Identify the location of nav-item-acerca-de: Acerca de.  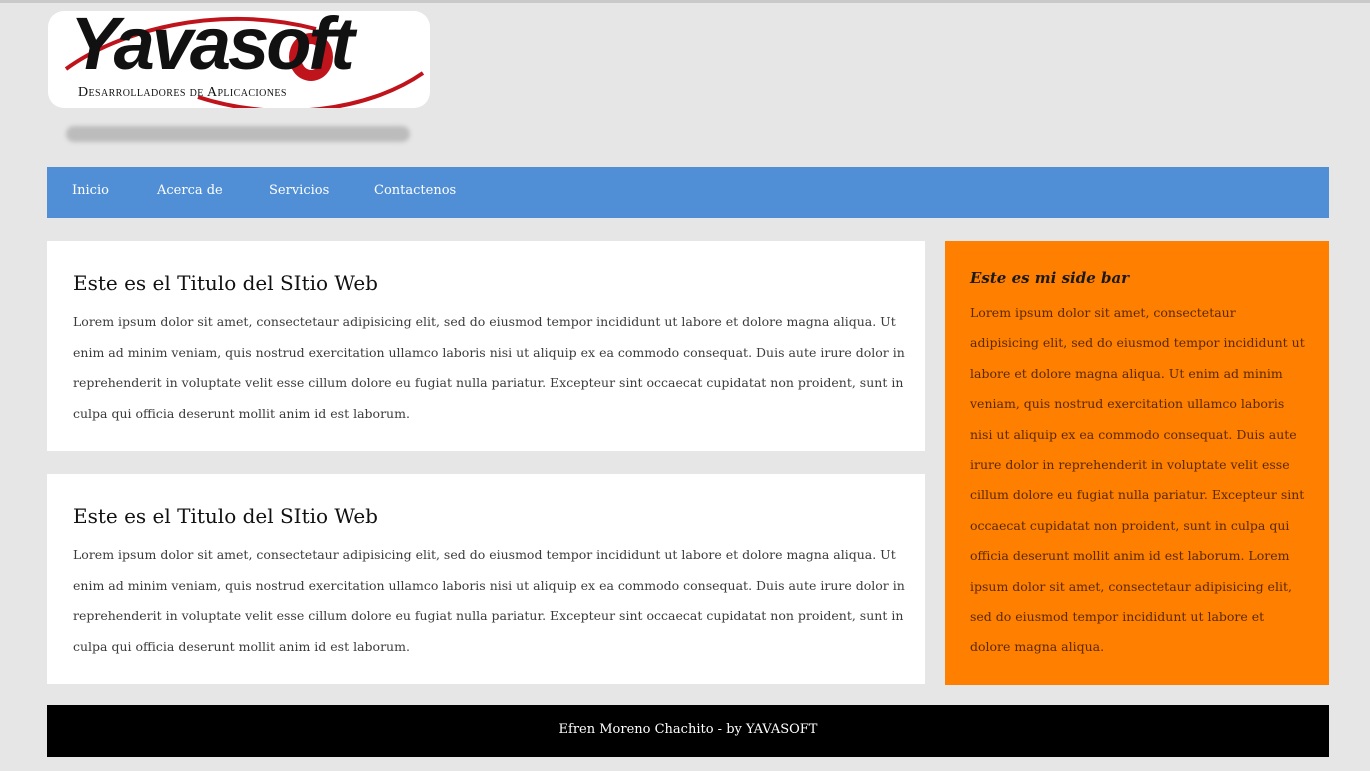
(190, 190).